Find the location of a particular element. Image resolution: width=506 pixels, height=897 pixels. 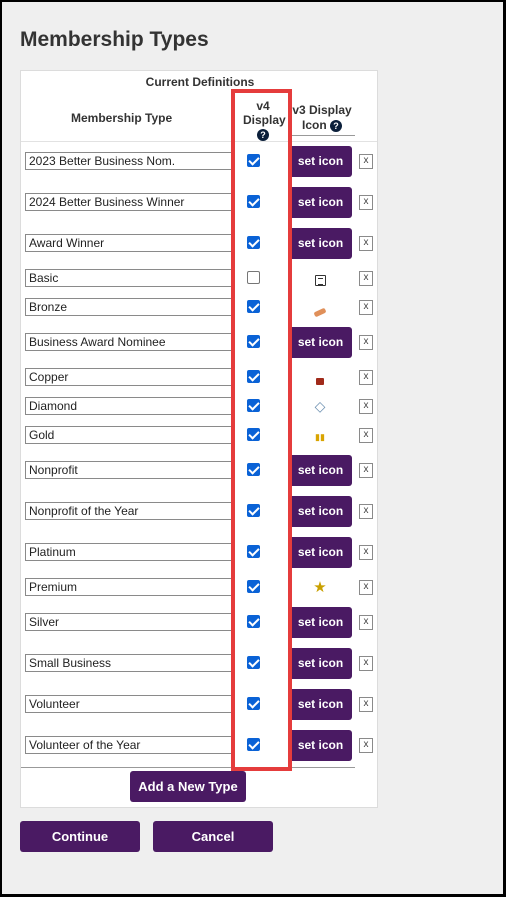

table-row: Diamond ◇ x is located at coordinates (199, 406).